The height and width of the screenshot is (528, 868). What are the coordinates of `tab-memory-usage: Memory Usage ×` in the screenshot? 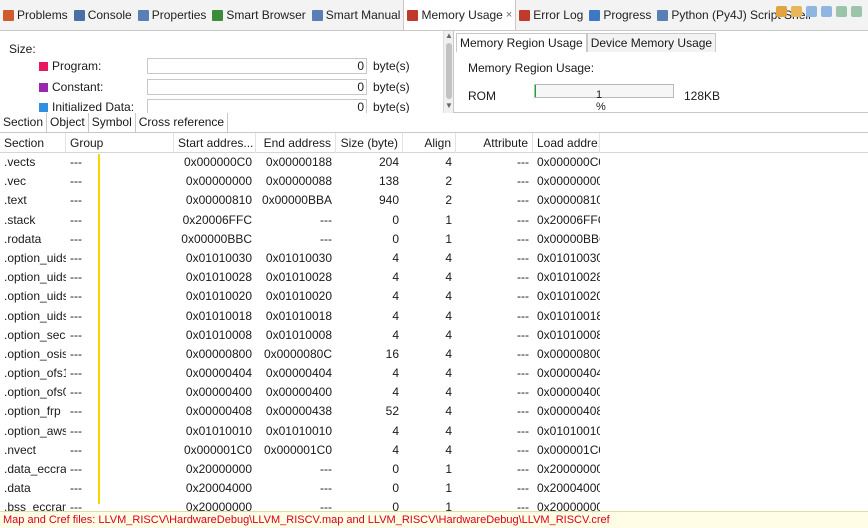 It's located at (460, 15).